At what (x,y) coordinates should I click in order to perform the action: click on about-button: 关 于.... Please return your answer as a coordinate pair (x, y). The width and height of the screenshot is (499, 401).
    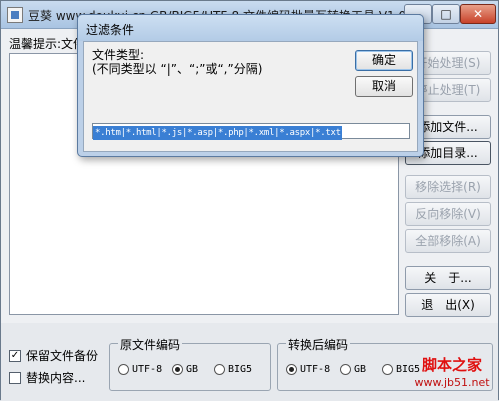
    Looking at the image, I should click on (448, 278).